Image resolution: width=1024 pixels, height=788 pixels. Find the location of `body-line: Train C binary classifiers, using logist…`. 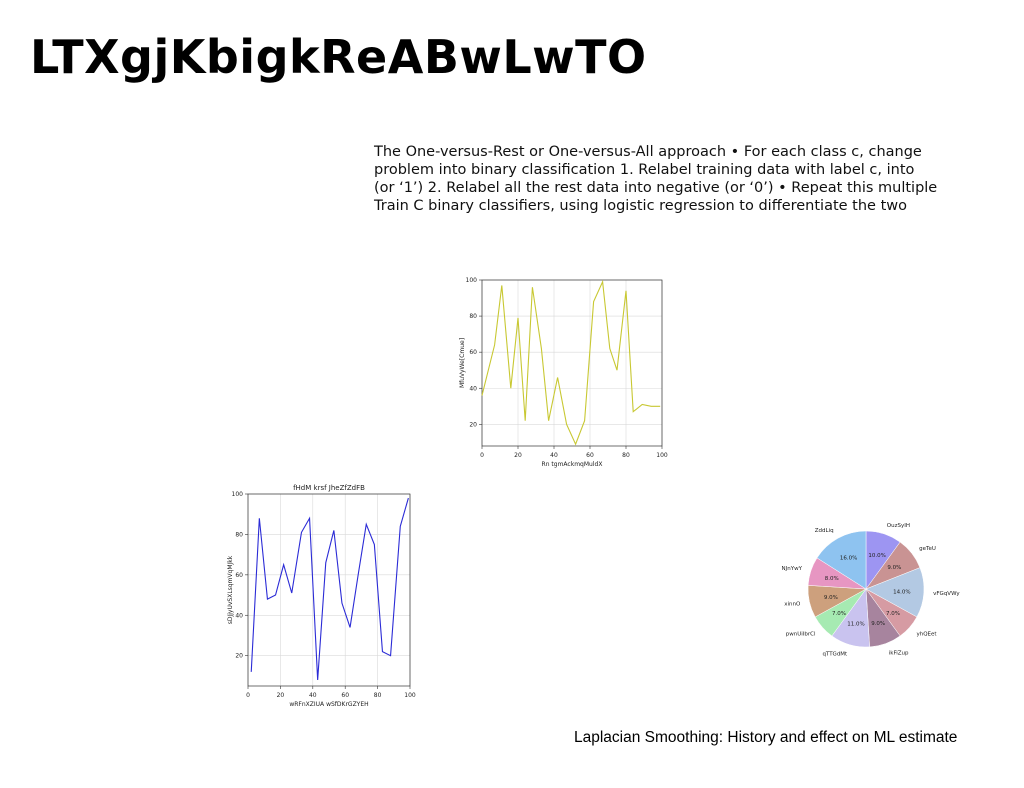

body-line: Train C binary classifiers, using logist… is located at coordinates (641, 206).